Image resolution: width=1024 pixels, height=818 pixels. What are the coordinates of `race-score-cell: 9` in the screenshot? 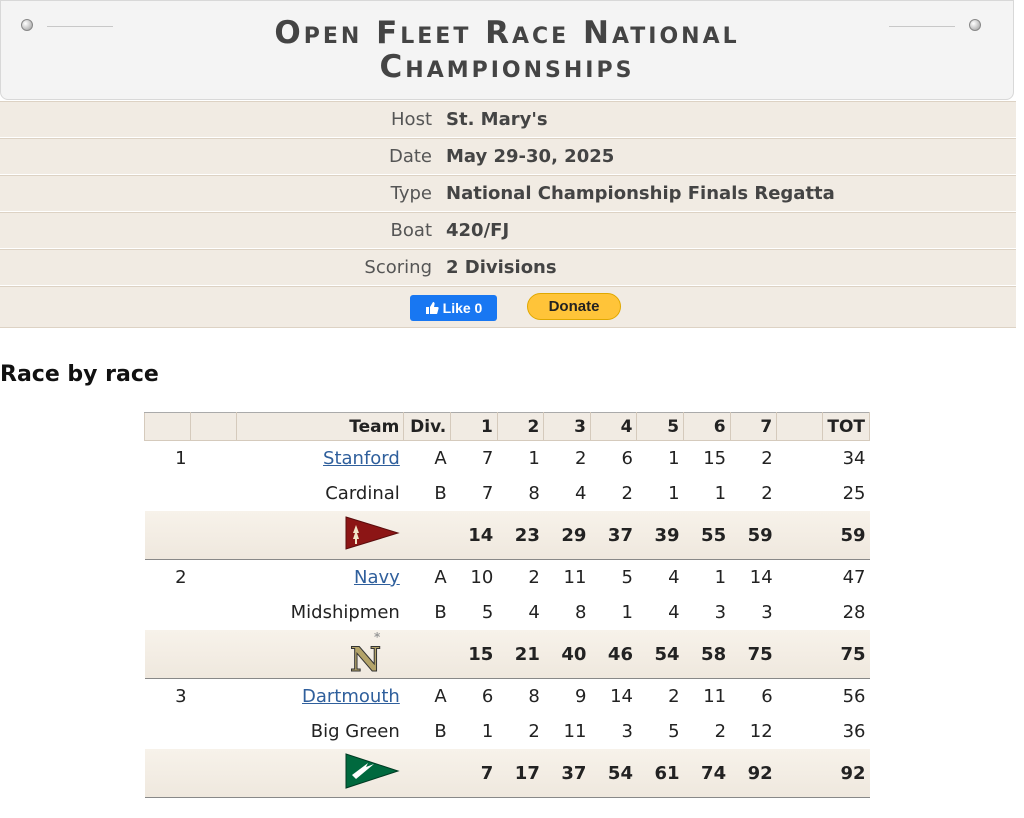 It's located at (567, 697).